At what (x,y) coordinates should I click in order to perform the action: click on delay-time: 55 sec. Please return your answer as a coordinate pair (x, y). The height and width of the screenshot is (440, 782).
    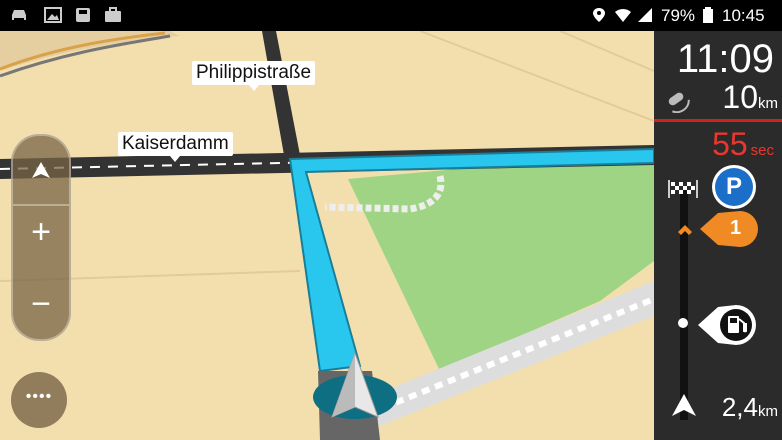
    Looking at the image, I should click on (743, 144).